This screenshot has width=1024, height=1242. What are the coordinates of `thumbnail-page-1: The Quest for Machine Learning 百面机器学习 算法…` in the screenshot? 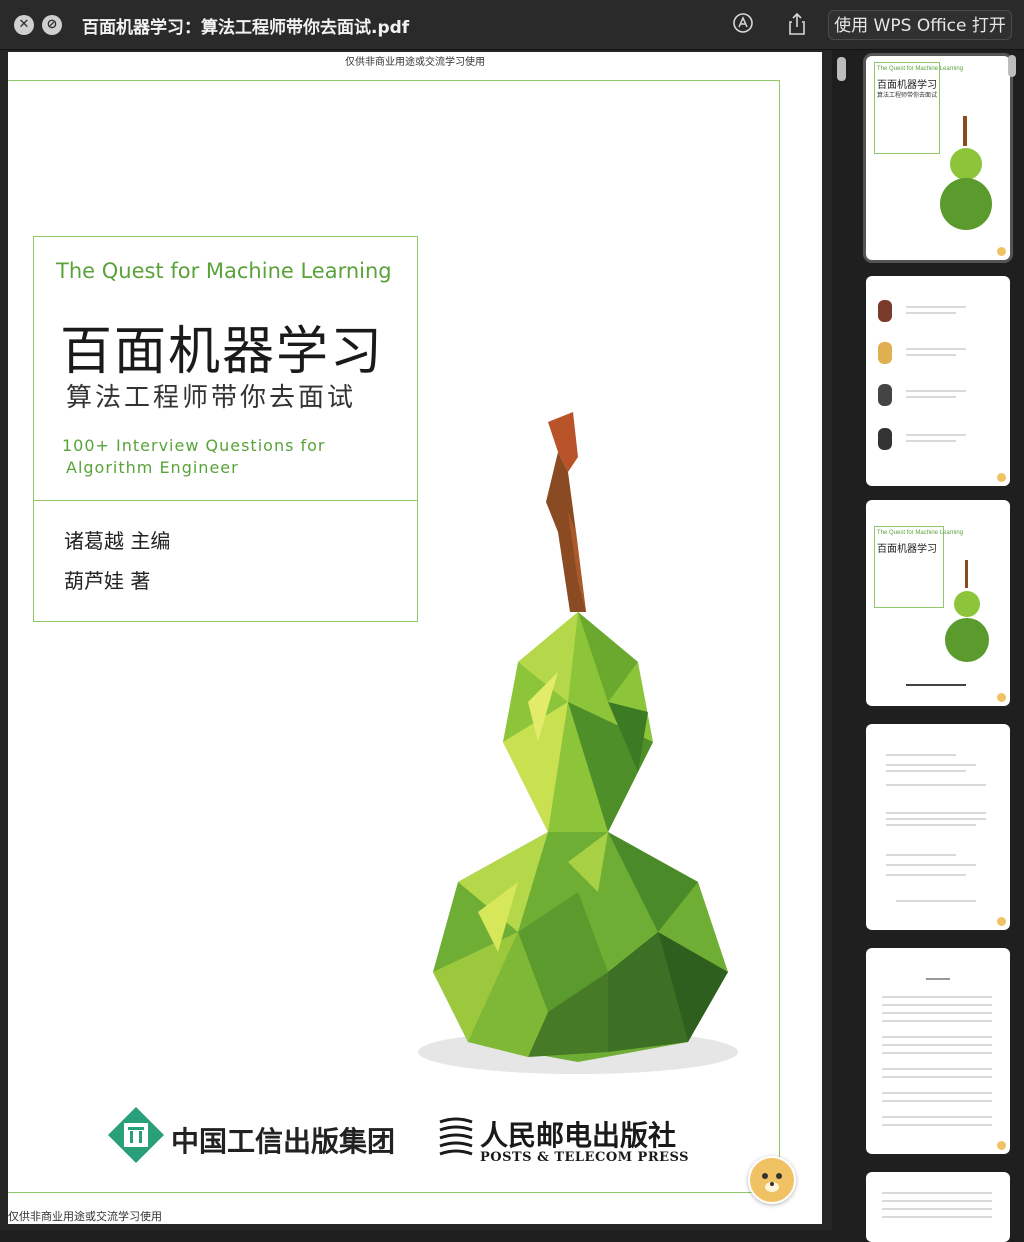 It's located at (938, 158).